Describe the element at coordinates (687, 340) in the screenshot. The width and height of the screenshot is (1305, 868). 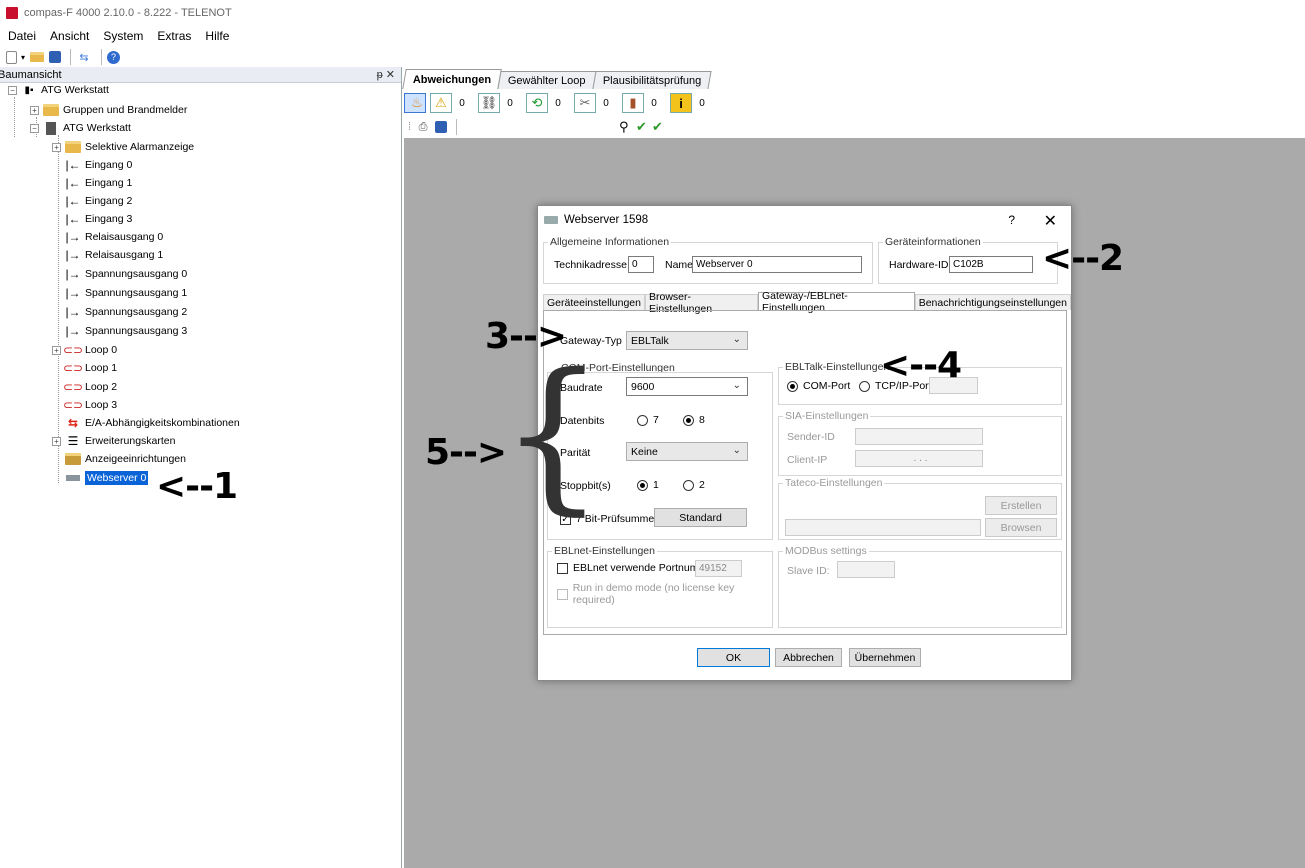
I see `gateway-select: EBLTalk ⌄` at that location.